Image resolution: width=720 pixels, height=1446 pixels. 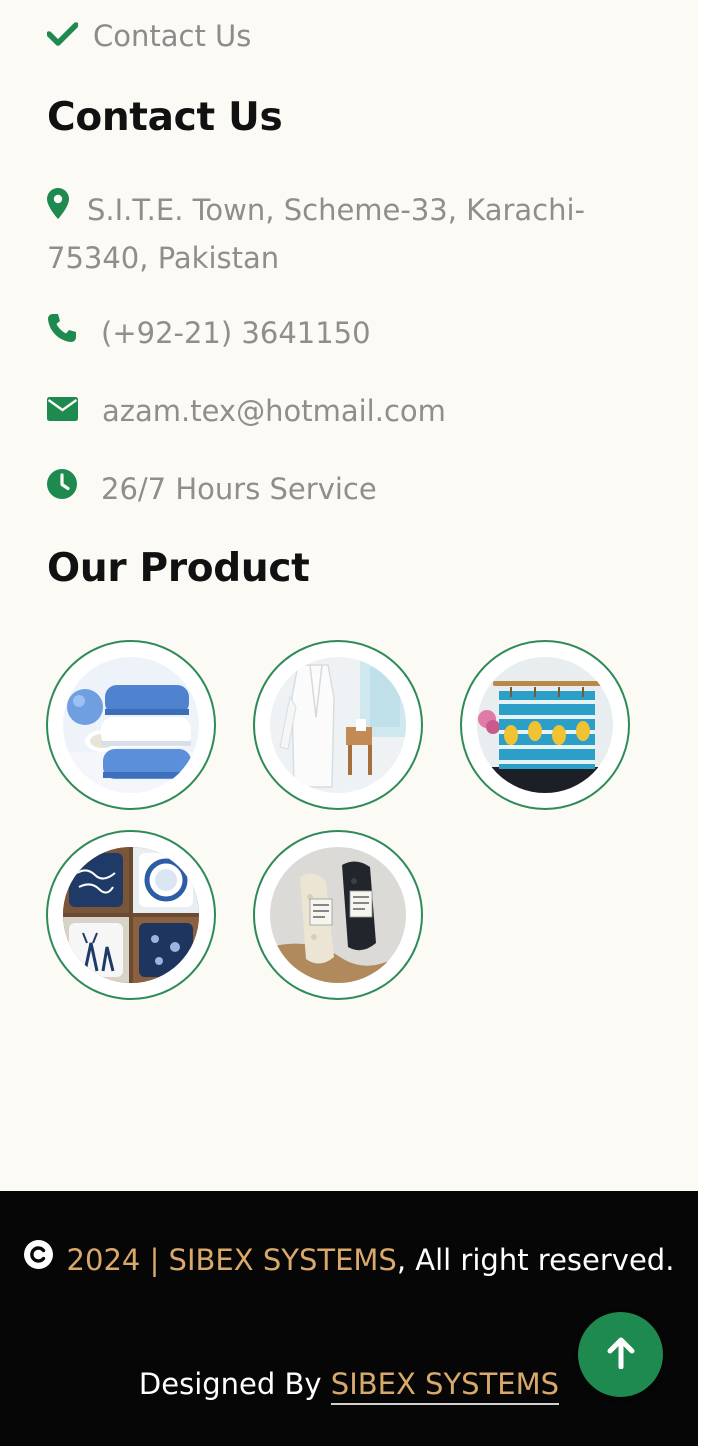 I want to click on back-to-top-button, so click(x=620, y=1354).